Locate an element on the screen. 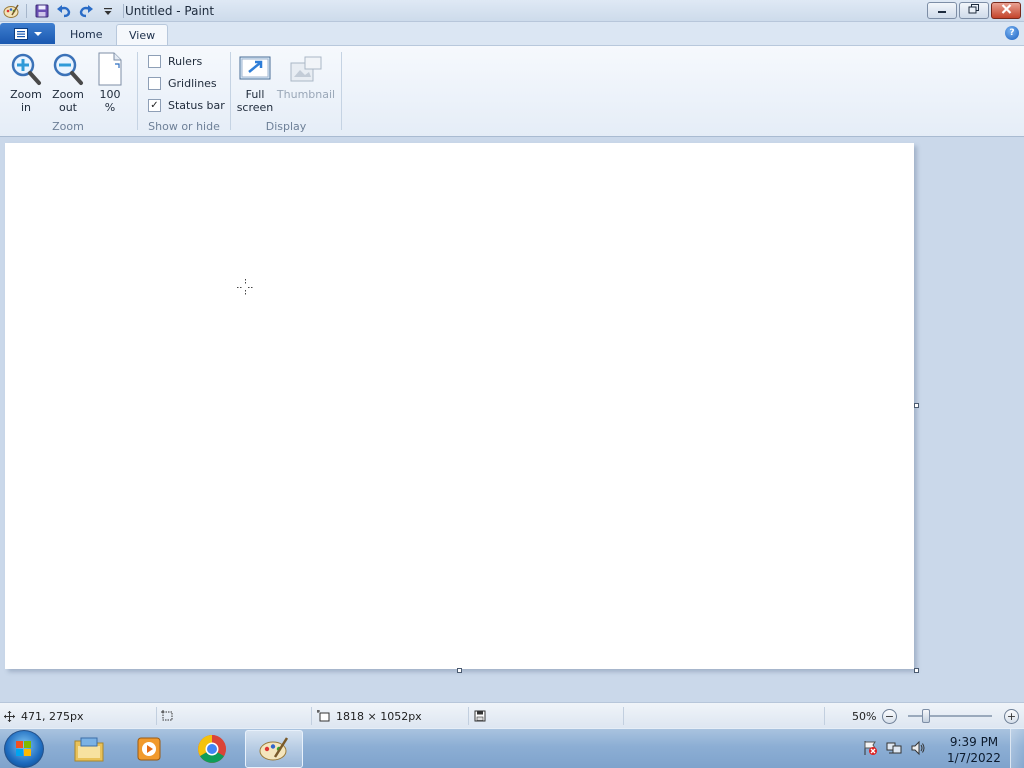  rulers-checkbox: Rulers is located at coordinates (175, 61).